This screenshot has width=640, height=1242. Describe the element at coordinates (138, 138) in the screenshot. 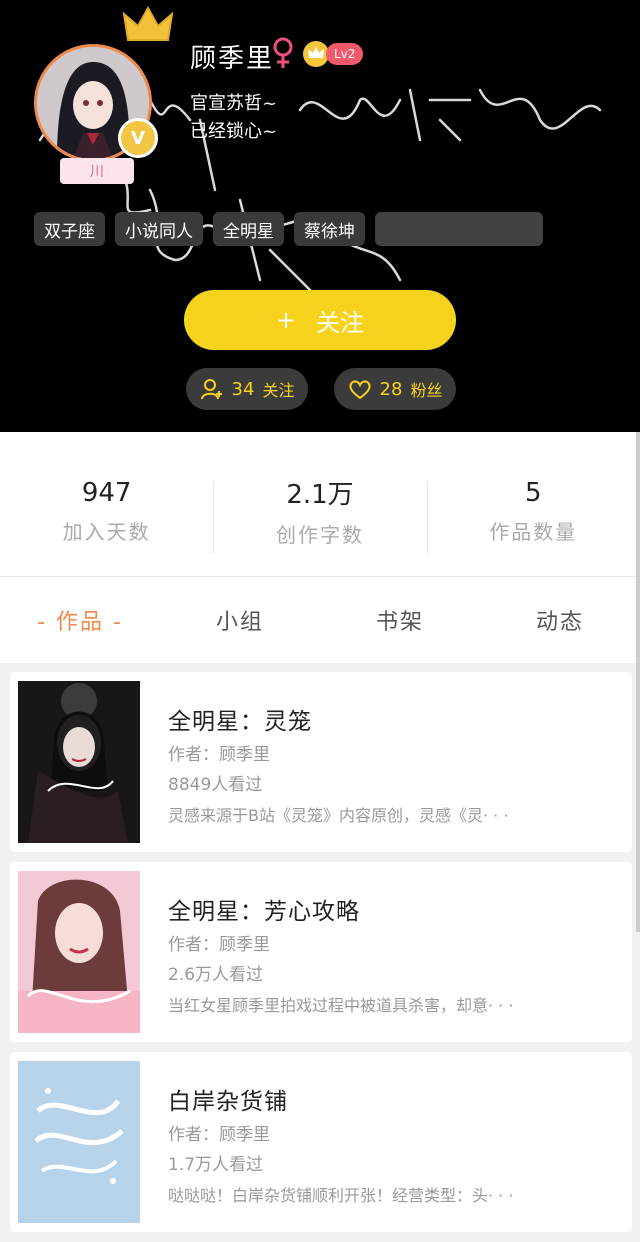

I see `verified-badge-icon: V` at that location.